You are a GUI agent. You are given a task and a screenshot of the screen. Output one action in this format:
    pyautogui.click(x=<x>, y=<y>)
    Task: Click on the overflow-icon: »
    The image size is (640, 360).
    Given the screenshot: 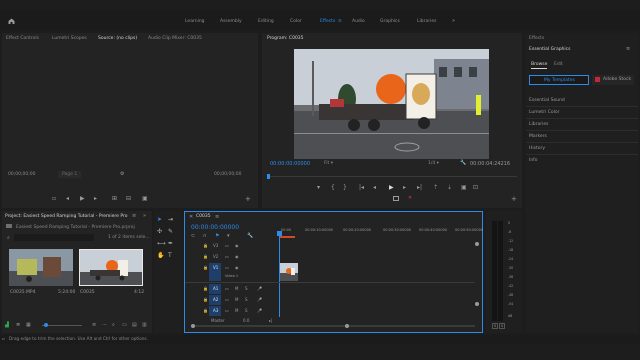 What is the action you would take?
    pyautogui.click(x=144, y=216)
    